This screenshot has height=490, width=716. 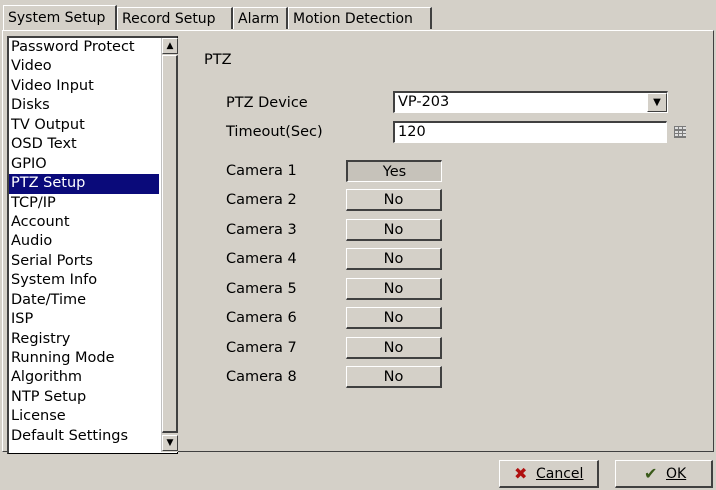 What do you see at coordinates (274, 132) in the screenshot?
I see `timeout-label: Timeout(Sec)` at bounding box center [274, 132].